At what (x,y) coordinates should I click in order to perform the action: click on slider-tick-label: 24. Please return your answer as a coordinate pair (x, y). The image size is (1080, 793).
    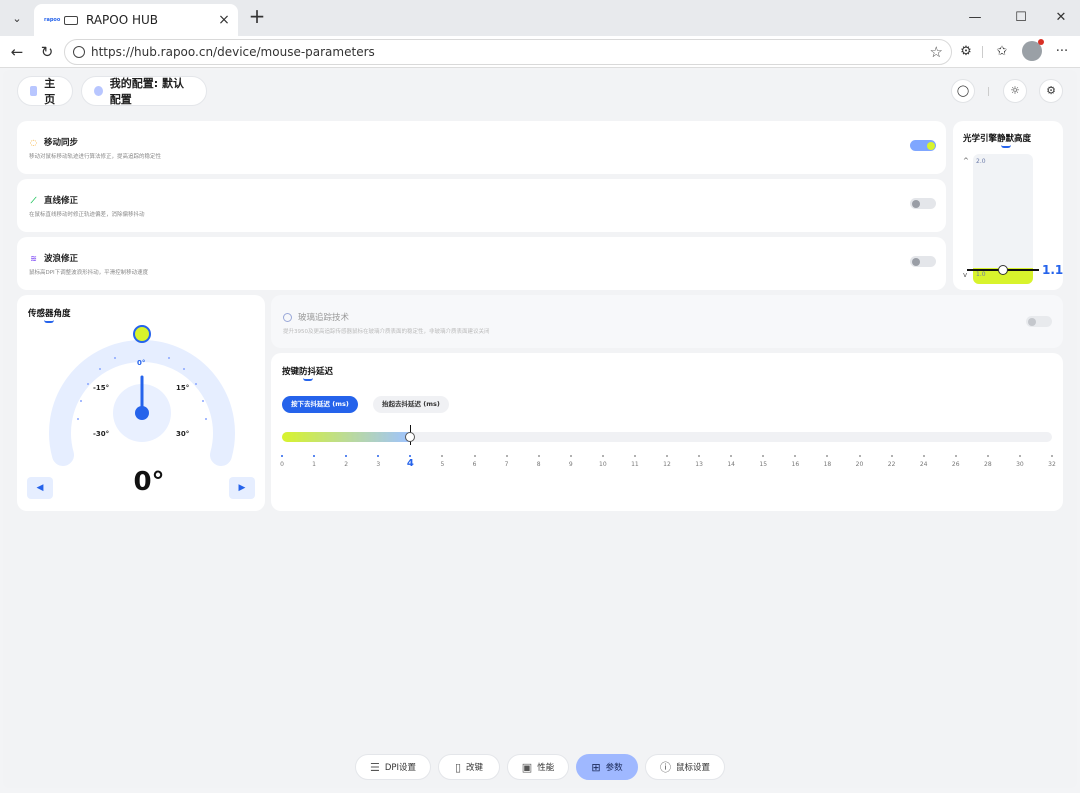
    Looking at the image, I should click on (923, 464).